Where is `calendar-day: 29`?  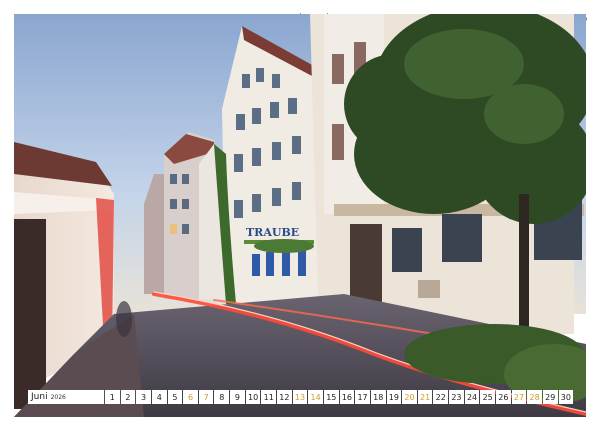
calendar-day: 29 is located at coordinates (550, 397).